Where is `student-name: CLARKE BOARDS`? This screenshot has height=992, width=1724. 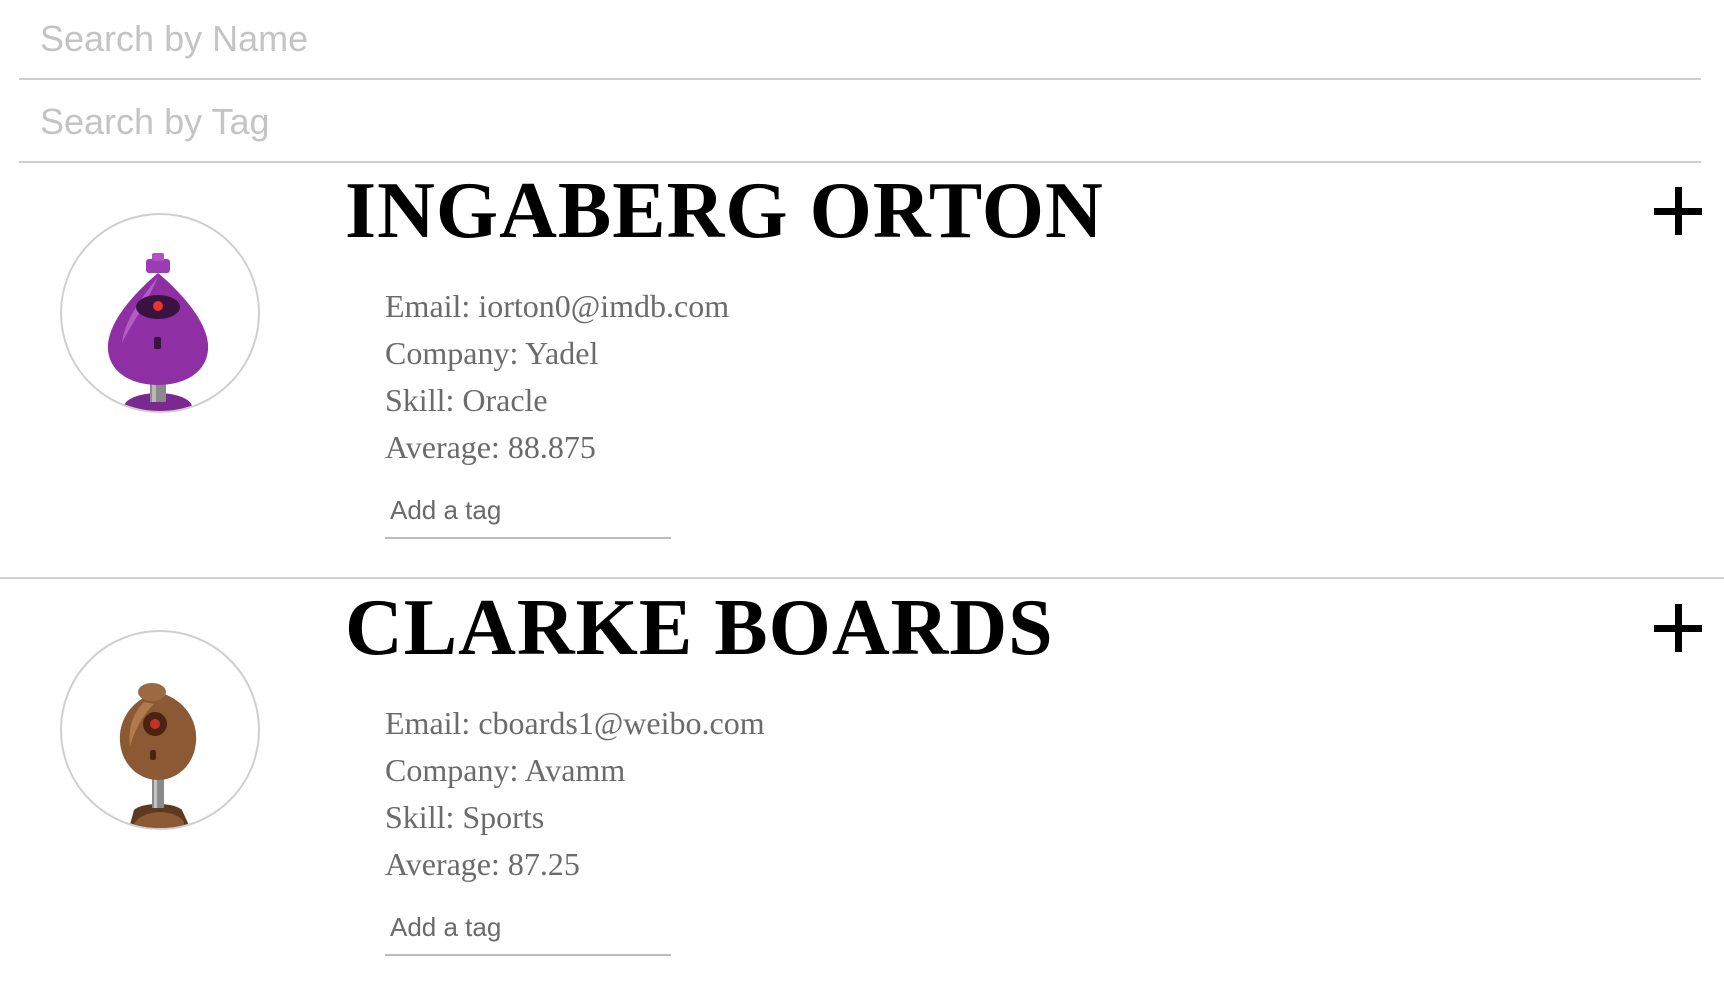
student-name: CLARKE BOARDS is located at coordinates (699, 628).